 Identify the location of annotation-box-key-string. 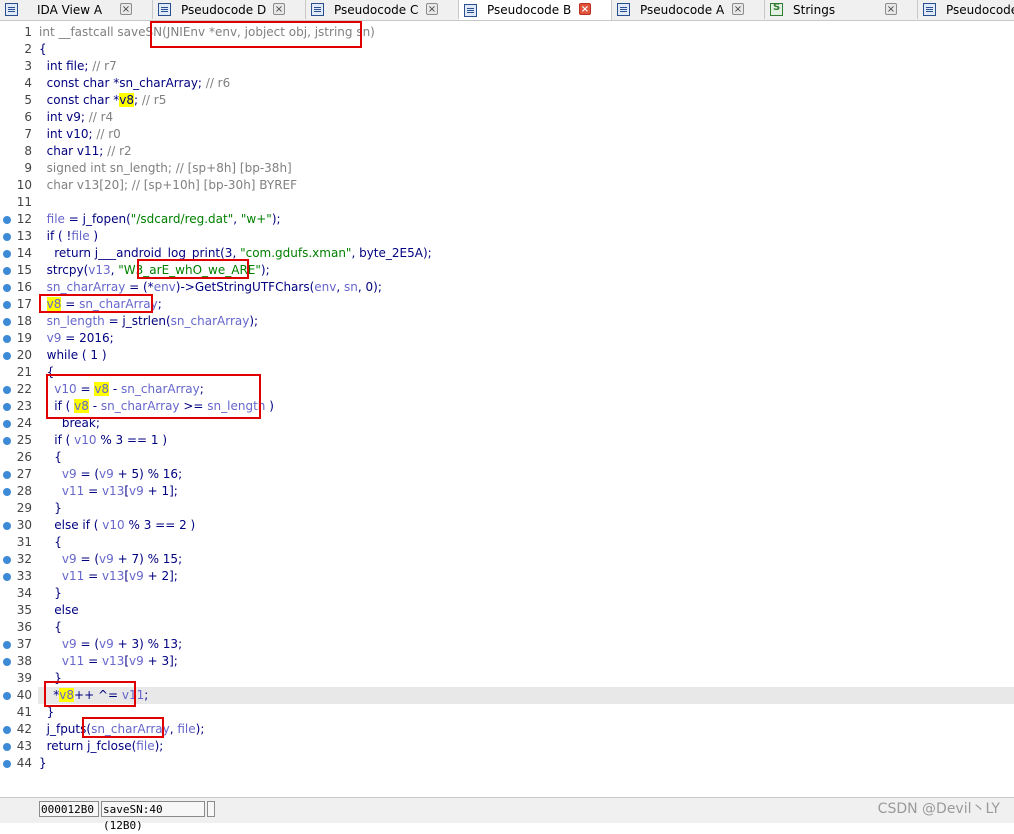
(193, 269).